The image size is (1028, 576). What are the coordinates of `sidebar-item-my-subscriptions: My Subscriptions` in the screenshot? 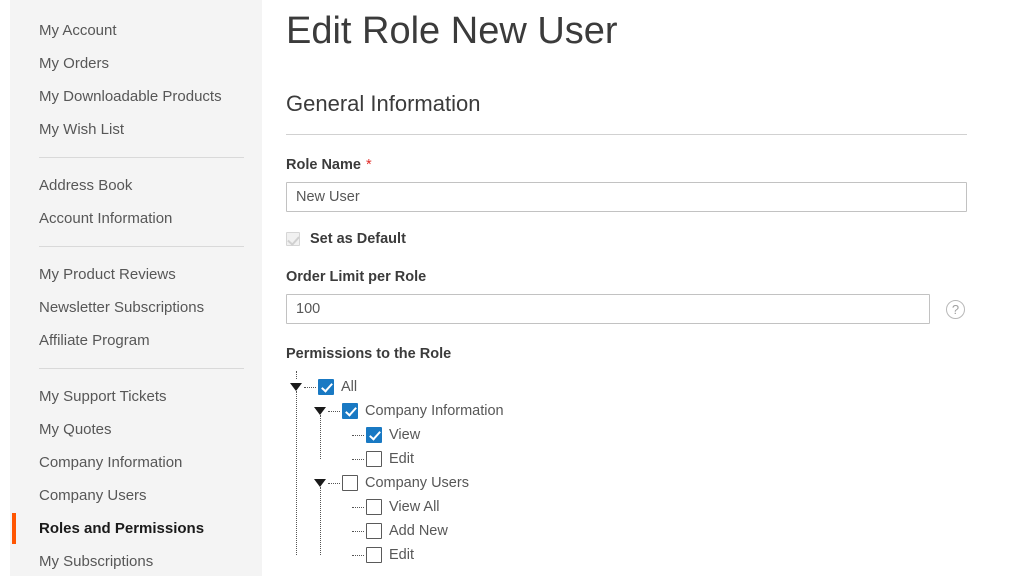 It's located at (136, 560).